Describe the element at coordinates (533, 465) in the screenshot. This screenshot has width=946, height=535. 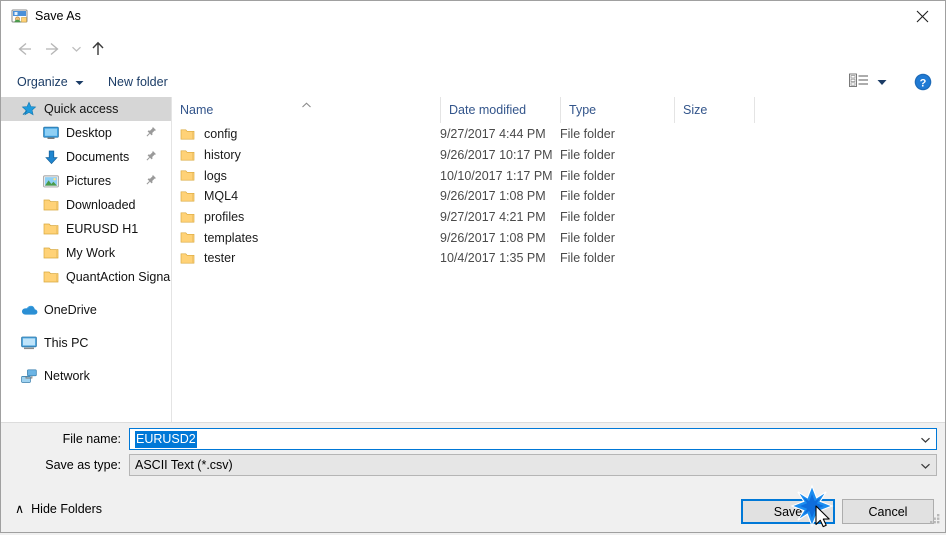
I see `save-as-type-select: ASCII Text (*.csv)` at that location.